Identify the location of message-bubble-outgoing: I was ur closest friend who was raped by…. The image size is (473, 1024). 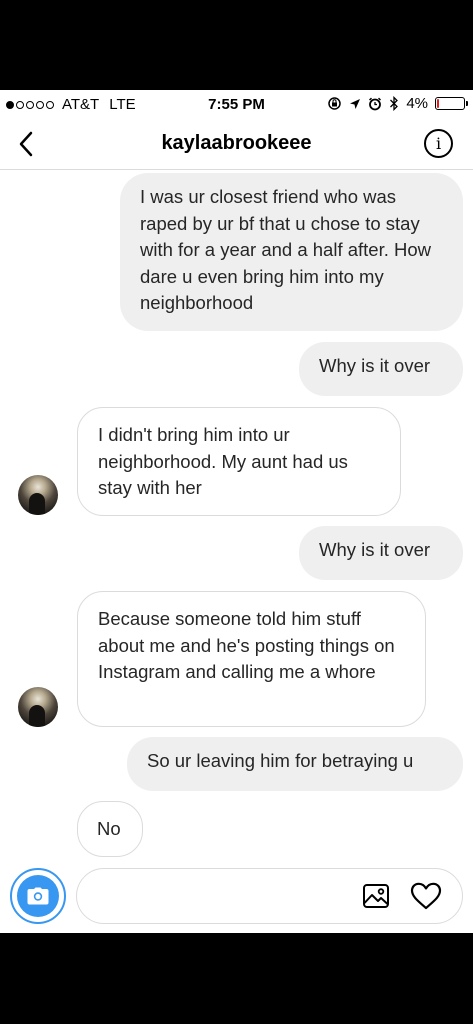
(291, 252).